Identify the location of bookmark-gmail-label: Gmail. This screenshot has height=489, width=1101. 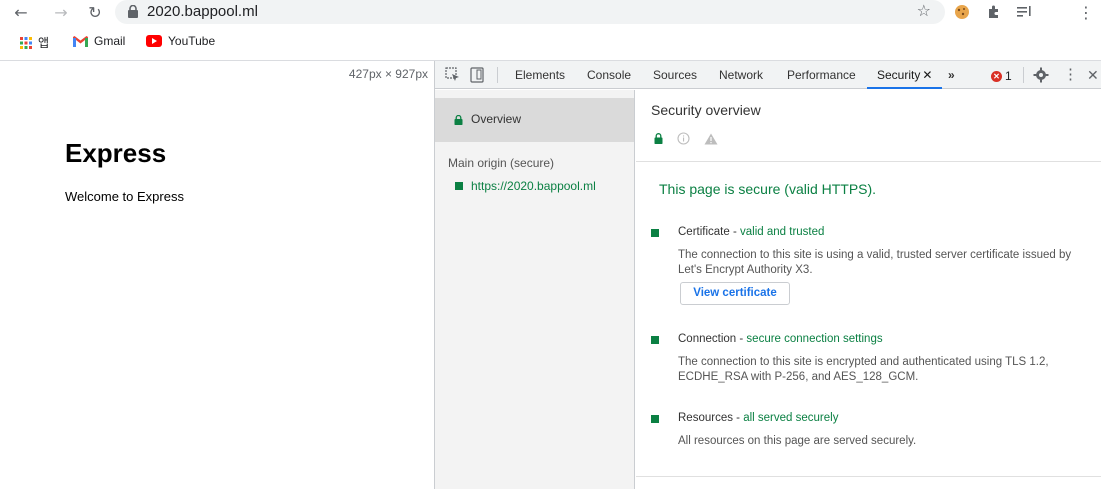
(110, 41).